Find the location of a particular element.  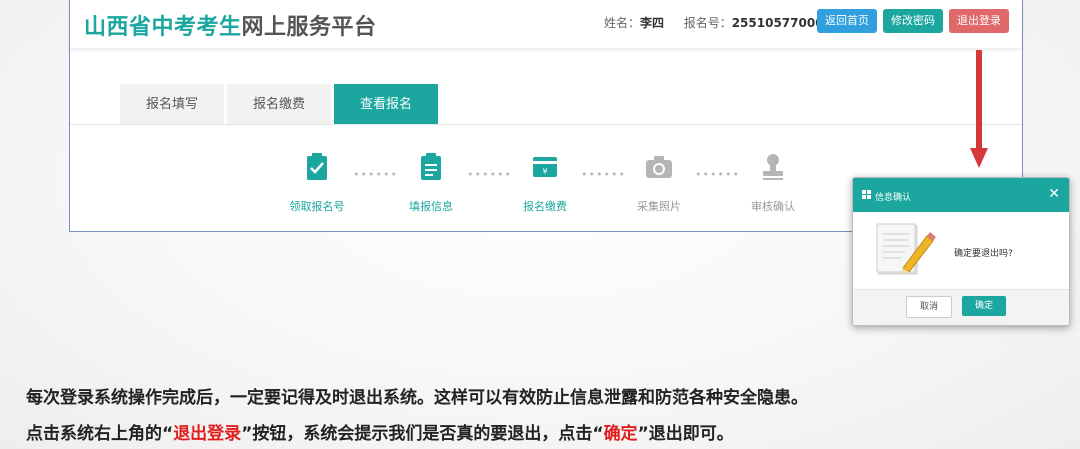

camera-icon is located at coordinates (659, 167).